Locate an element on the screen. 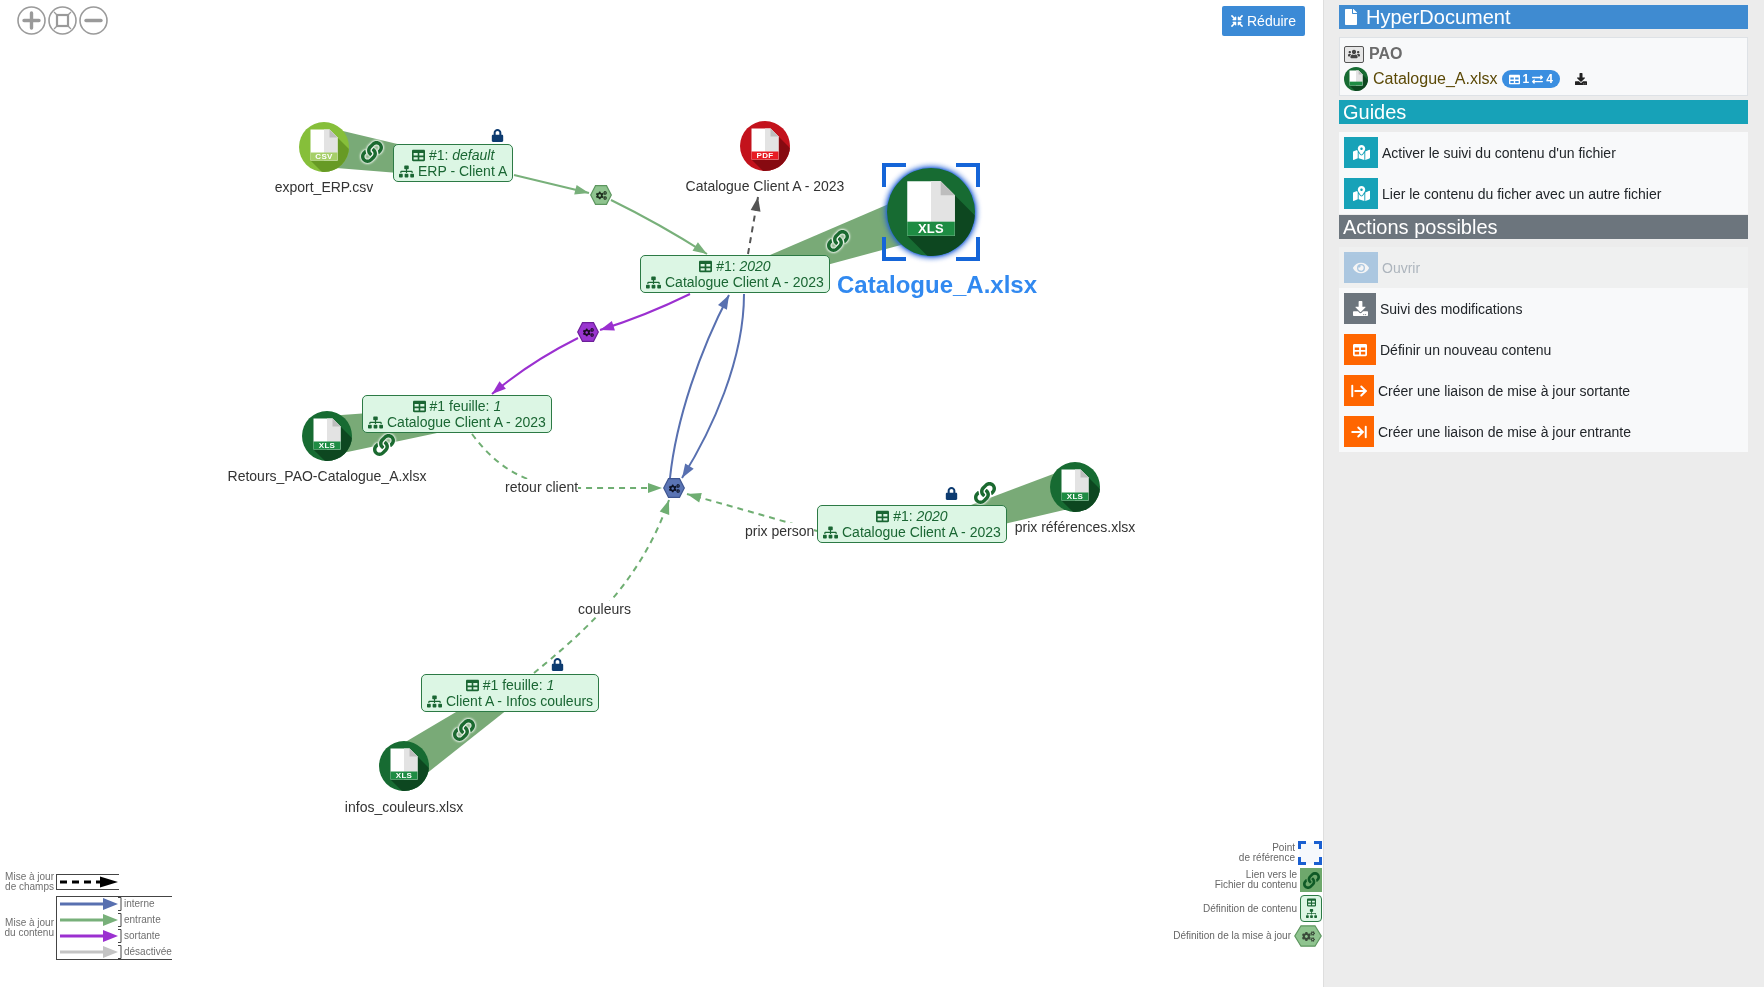 This screenshot has width=1764, height=987. legend-label: entrante is located at coordinates (142, 920).